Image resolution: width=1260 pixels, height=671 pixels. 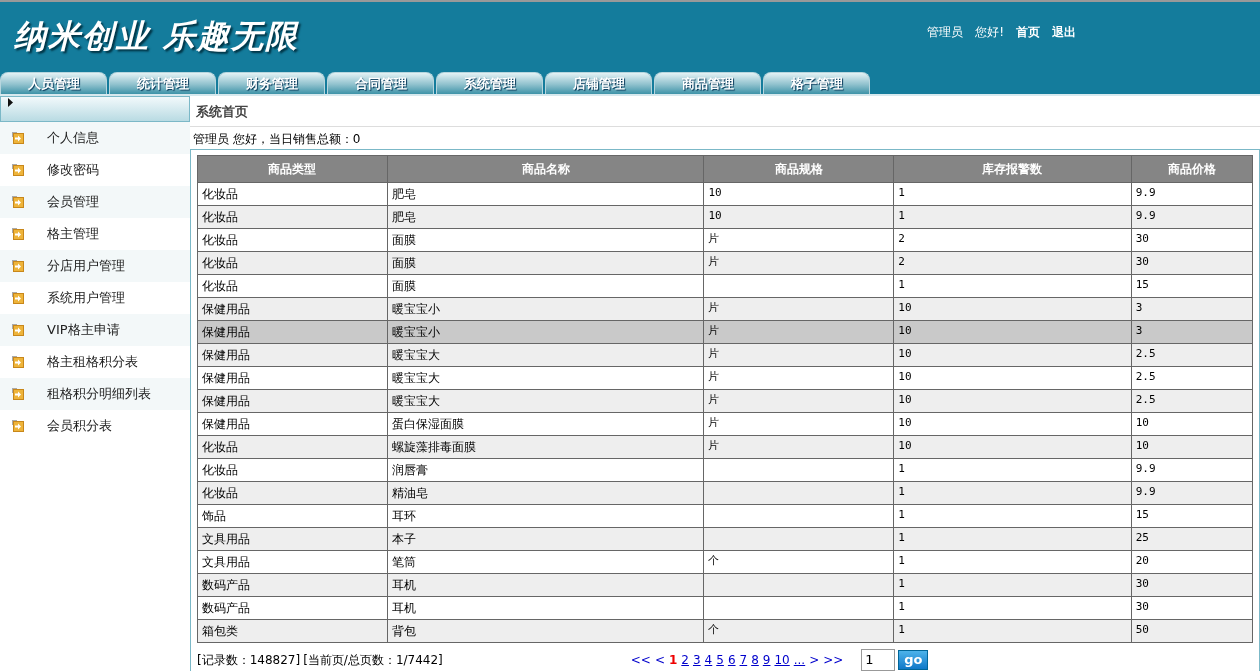 I want to click on sidebar-item: VIP格主申请, so click(x=95, y=330).